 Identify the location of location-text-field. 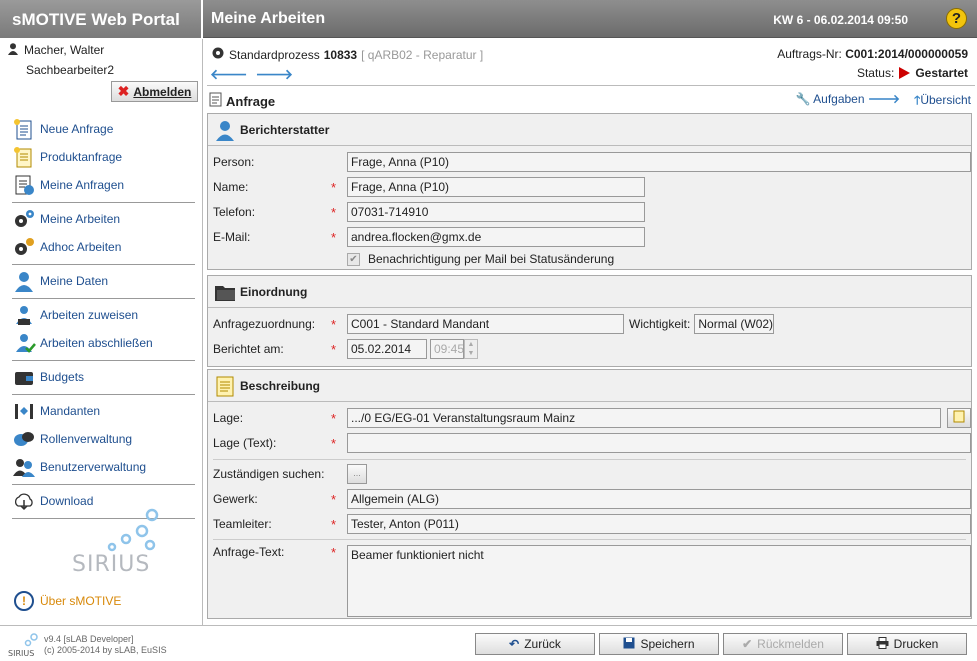
(659, 443).